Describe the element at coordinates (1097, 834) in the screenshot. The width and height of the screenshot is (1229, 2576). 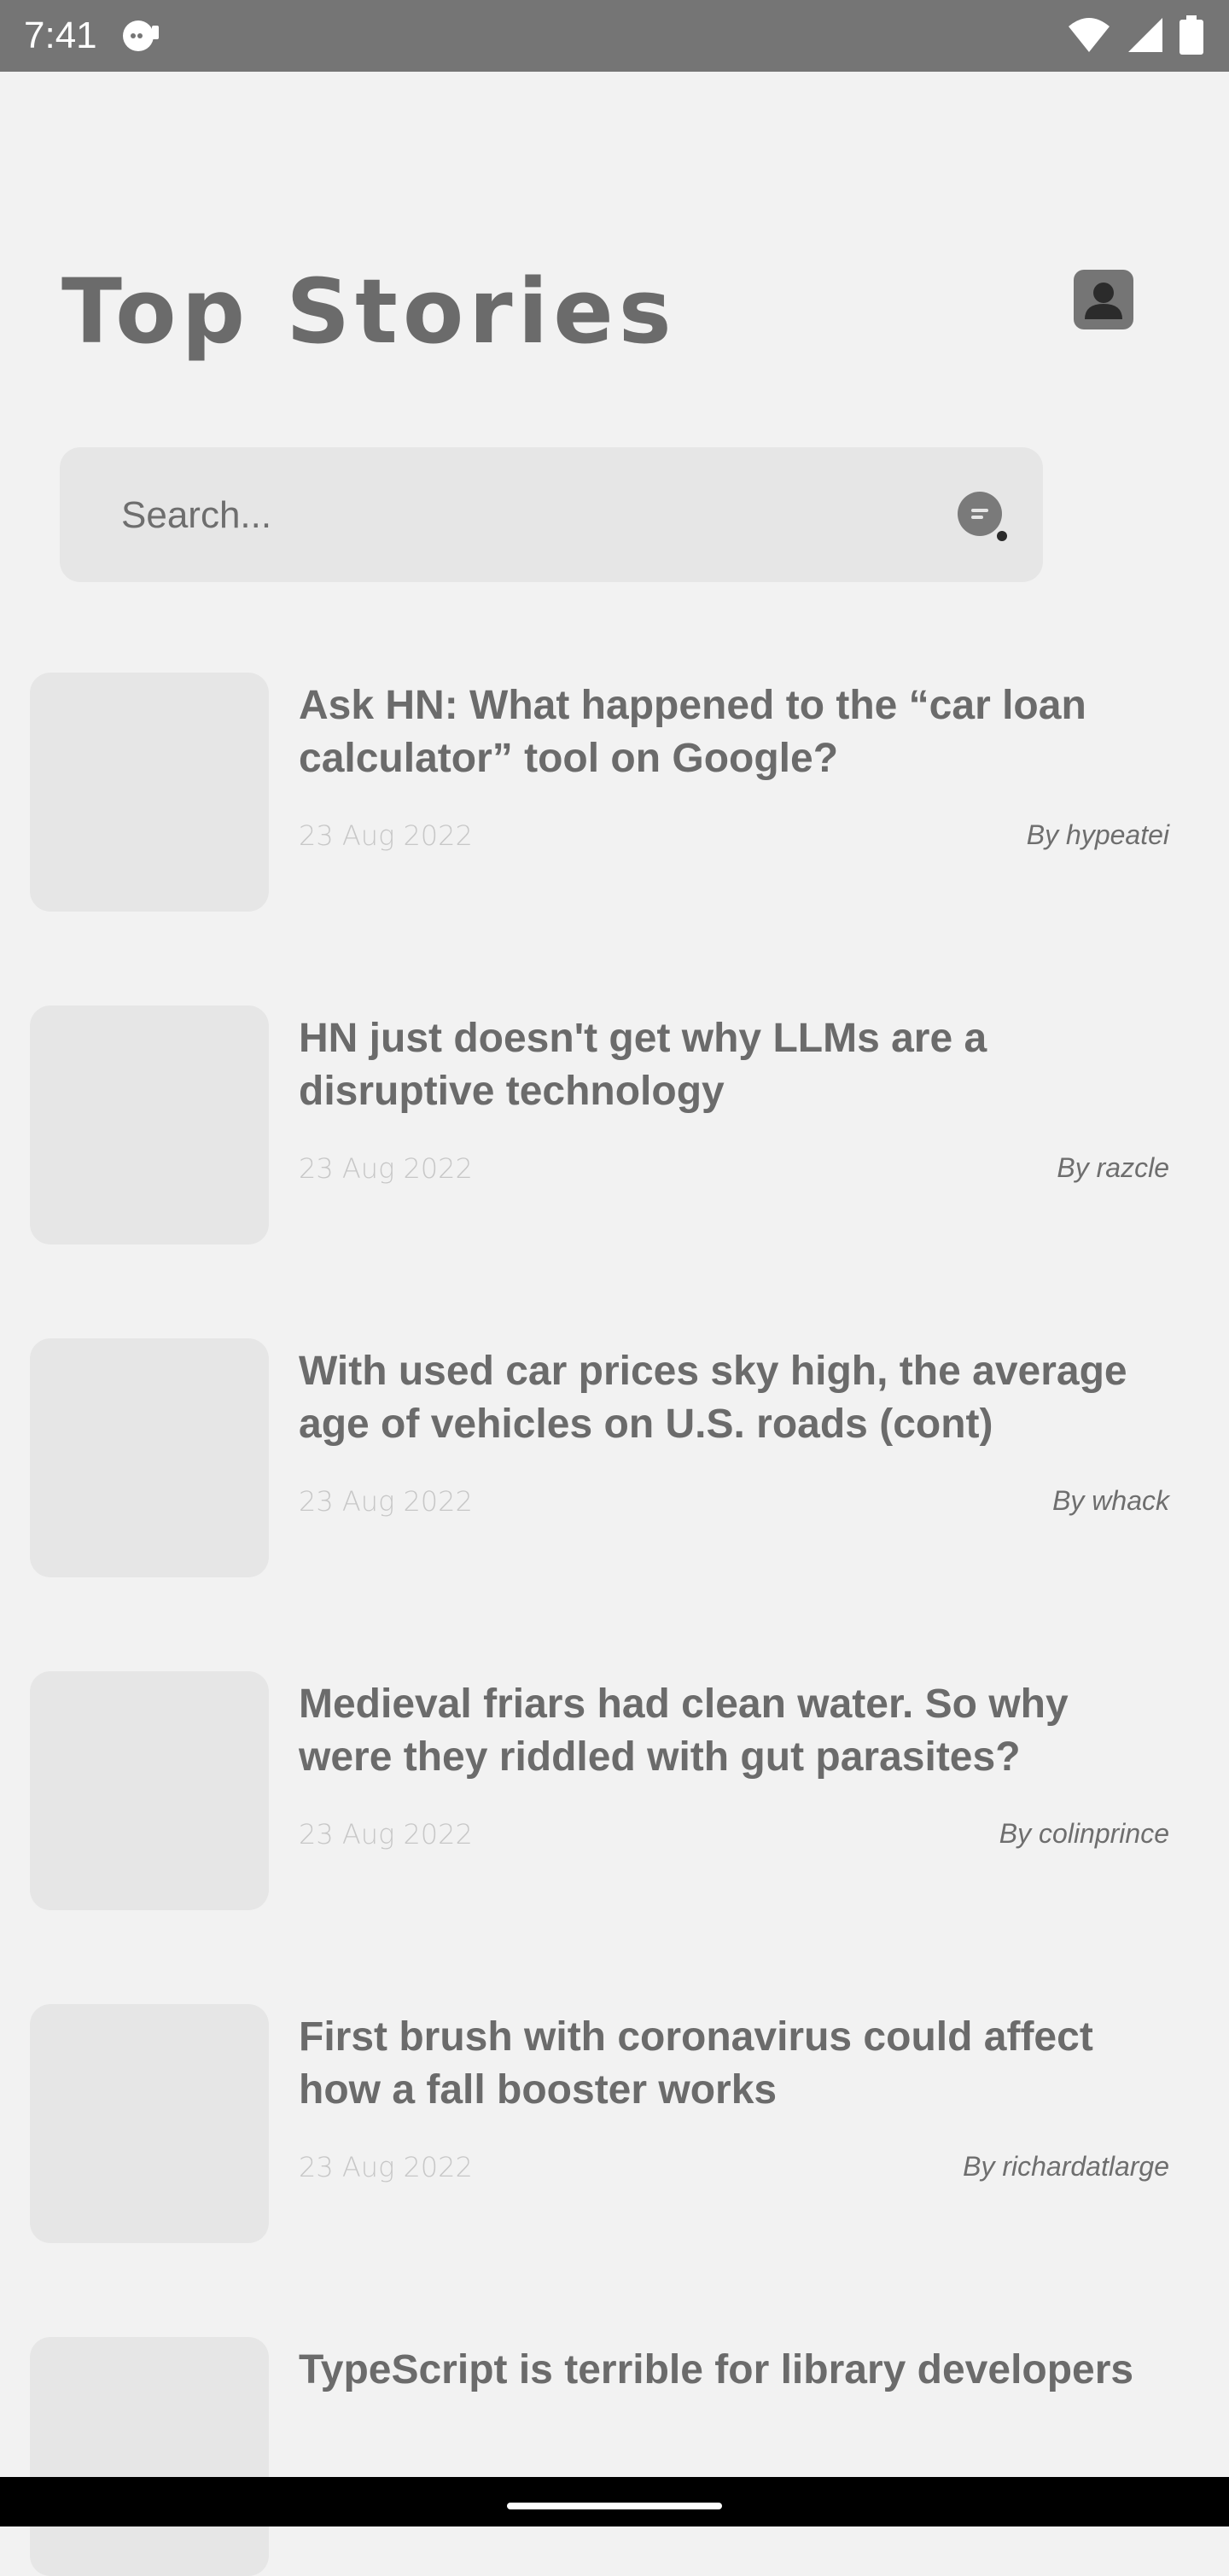
I see `story-author: By hypeatei` at that location.